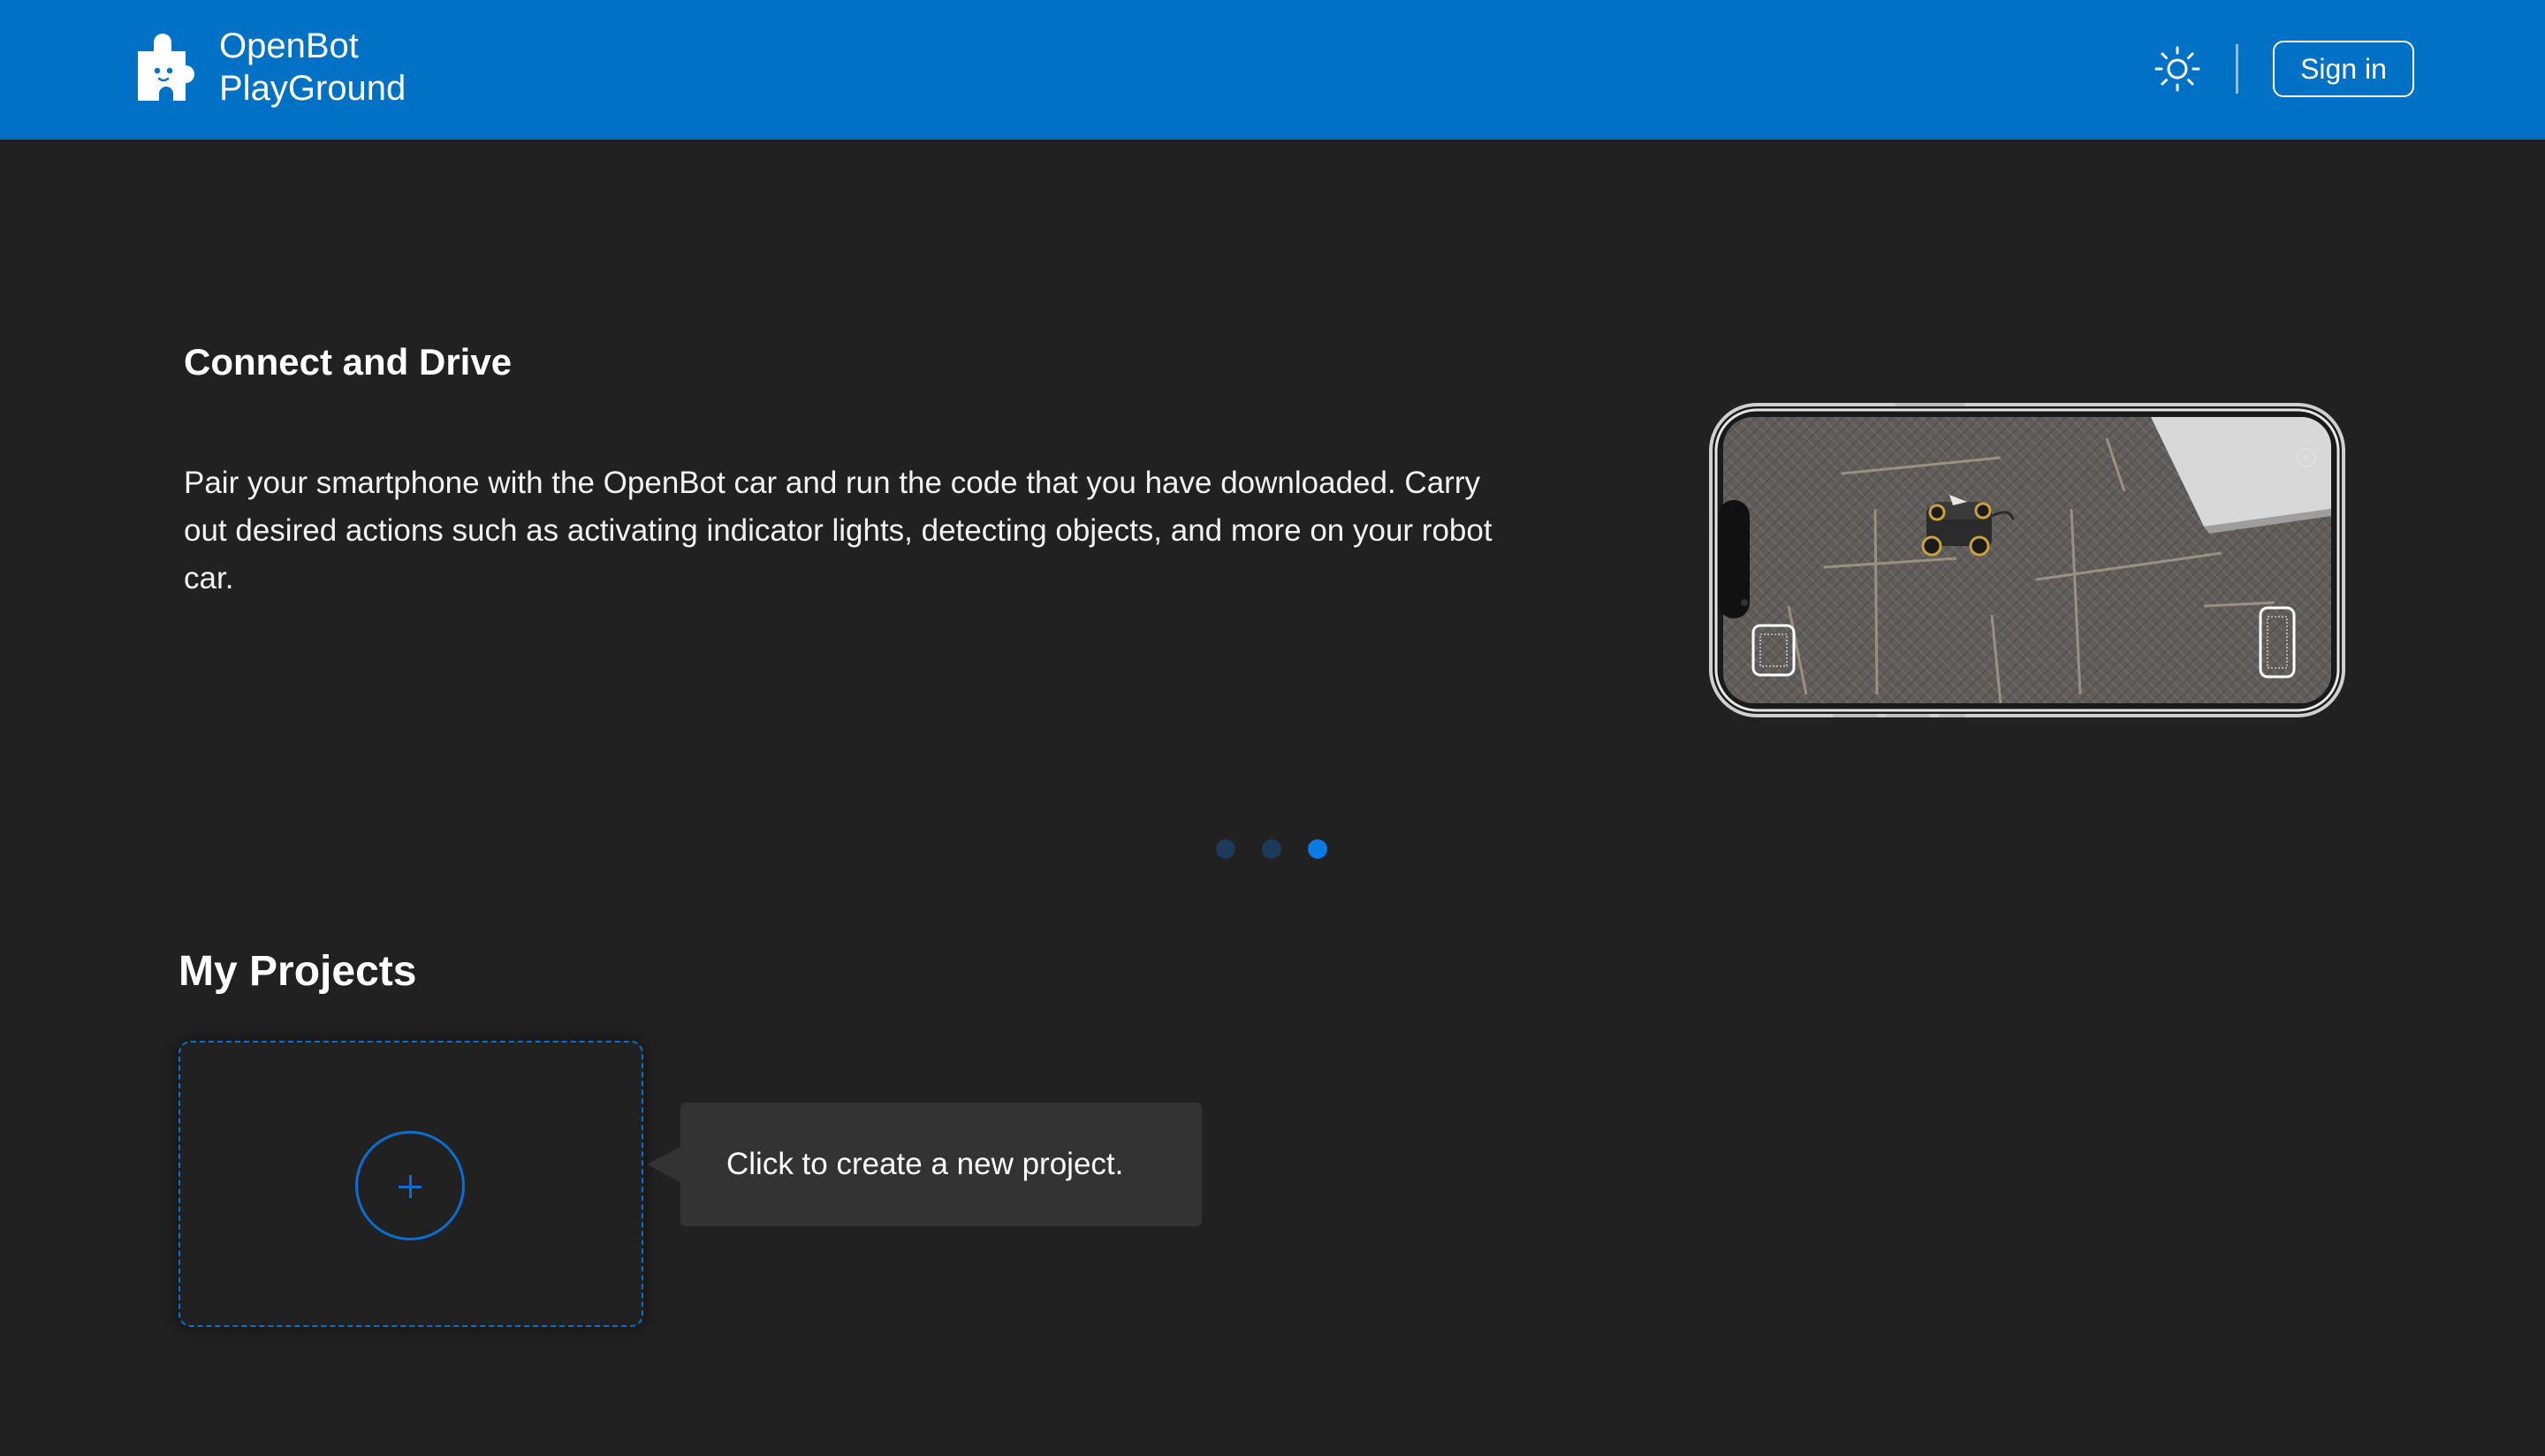  What do you see at coordinates (2237, 69) in the screenshot?
I see `header-divider` at bounding box center [2237, 69].